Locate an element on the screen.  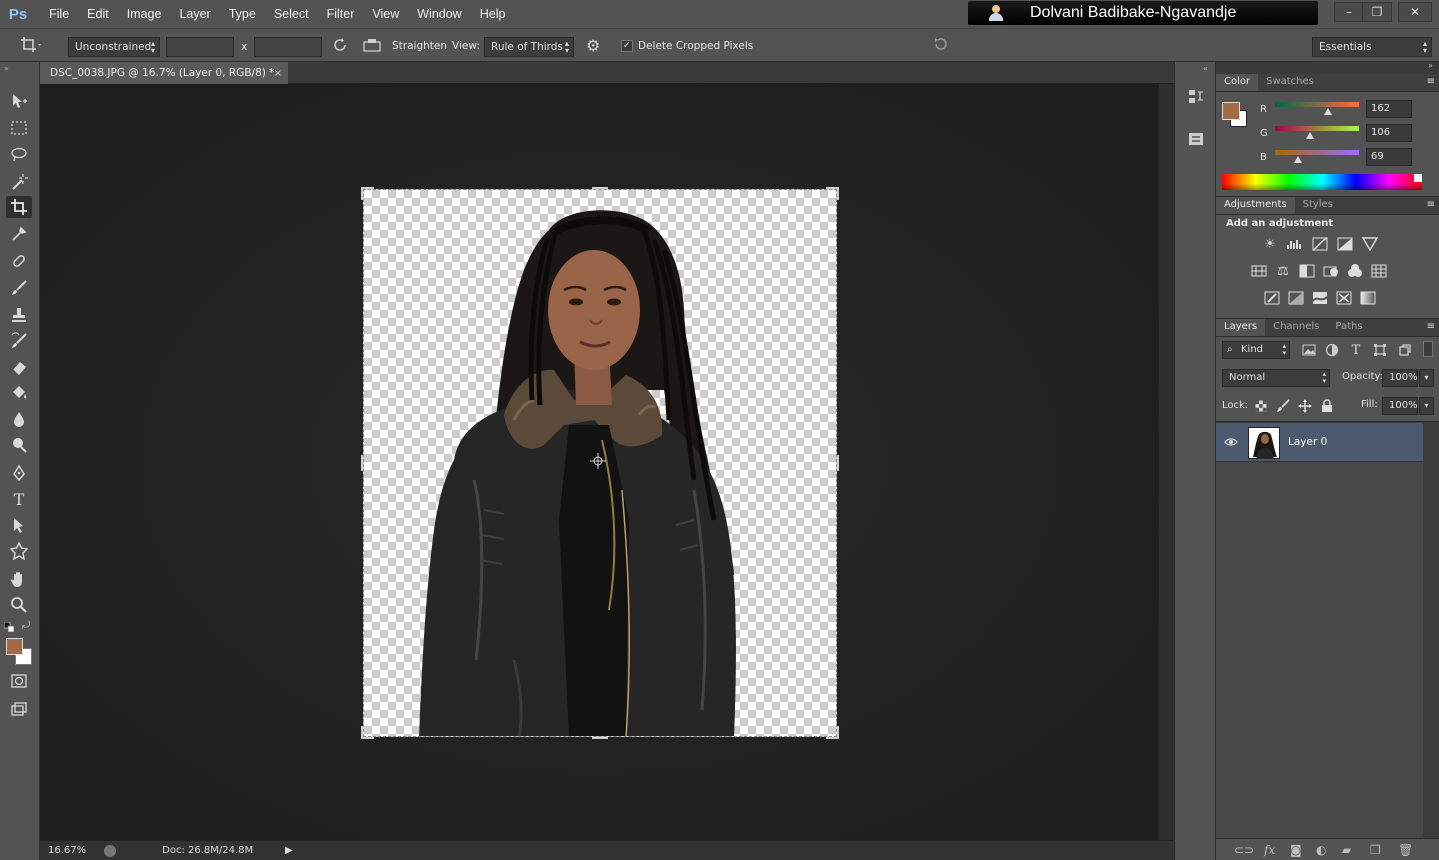
close-document-icon: × is located at coordinates (278, 73).